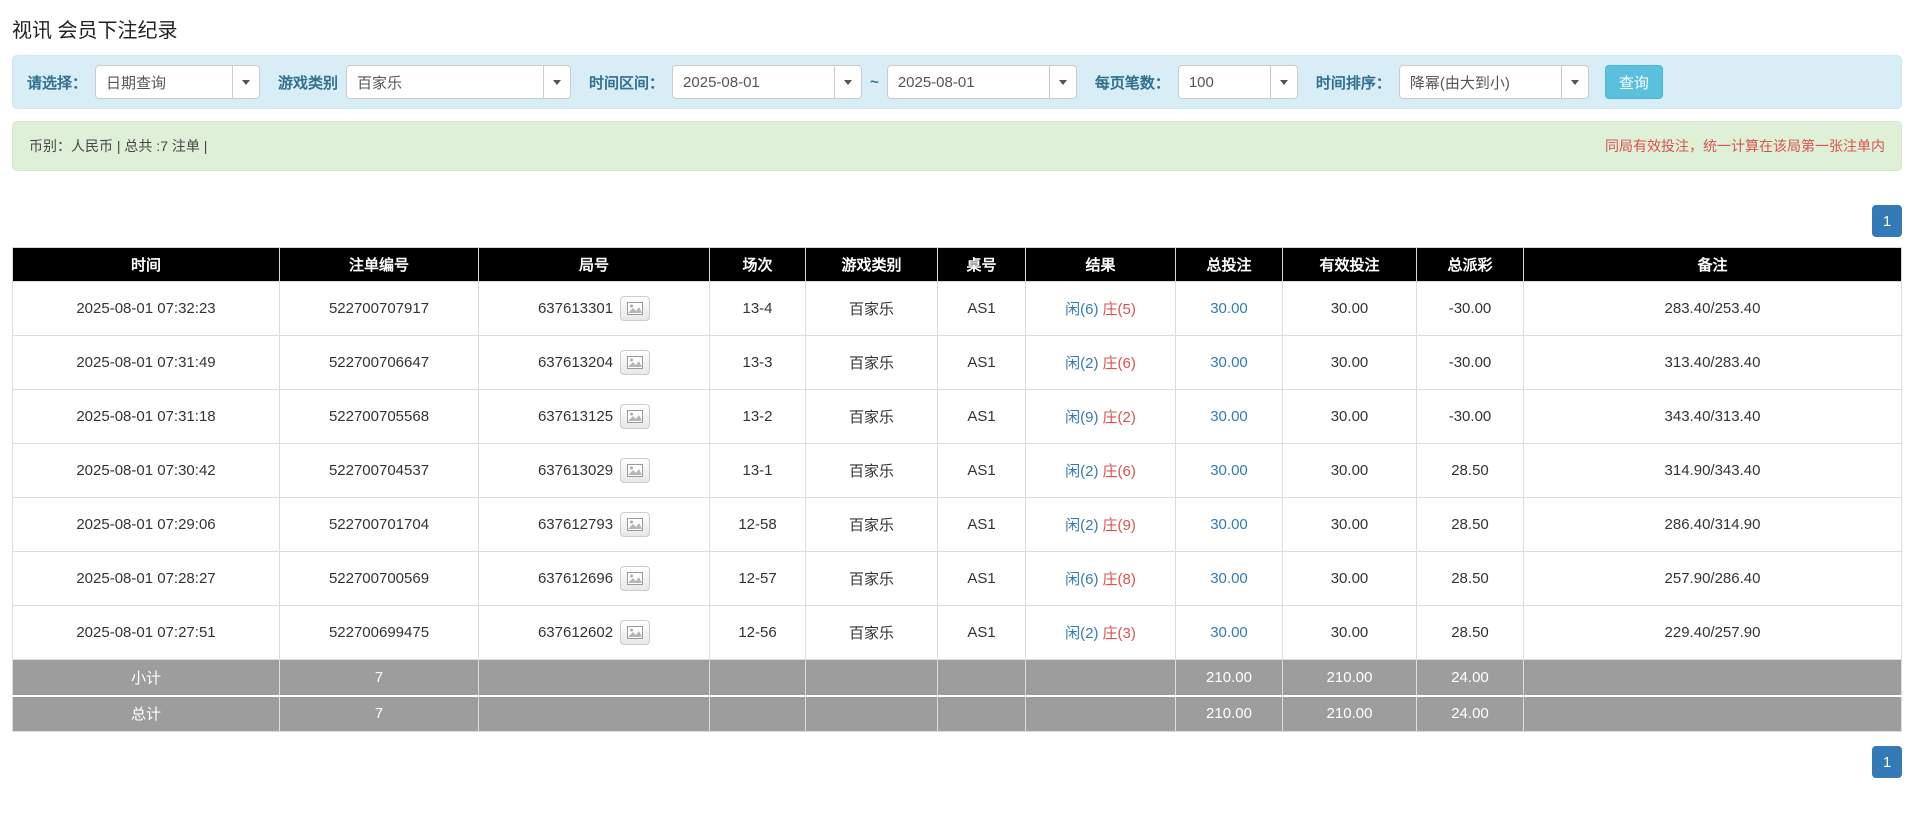 The height and width of the screenshot is (813, 1914). I want to click on subtotal-row: 小计 7 210.00 210.00 24.00, so click(957, 677).